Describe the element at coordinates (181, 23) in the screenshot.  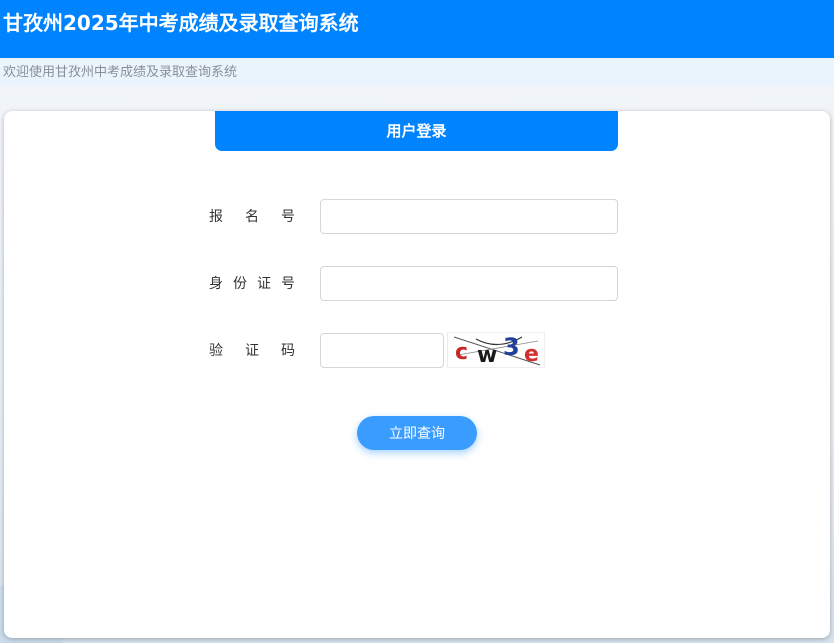
I see `page-title: 甘孜州2025年中考成绩及录取查询系统` at that location.